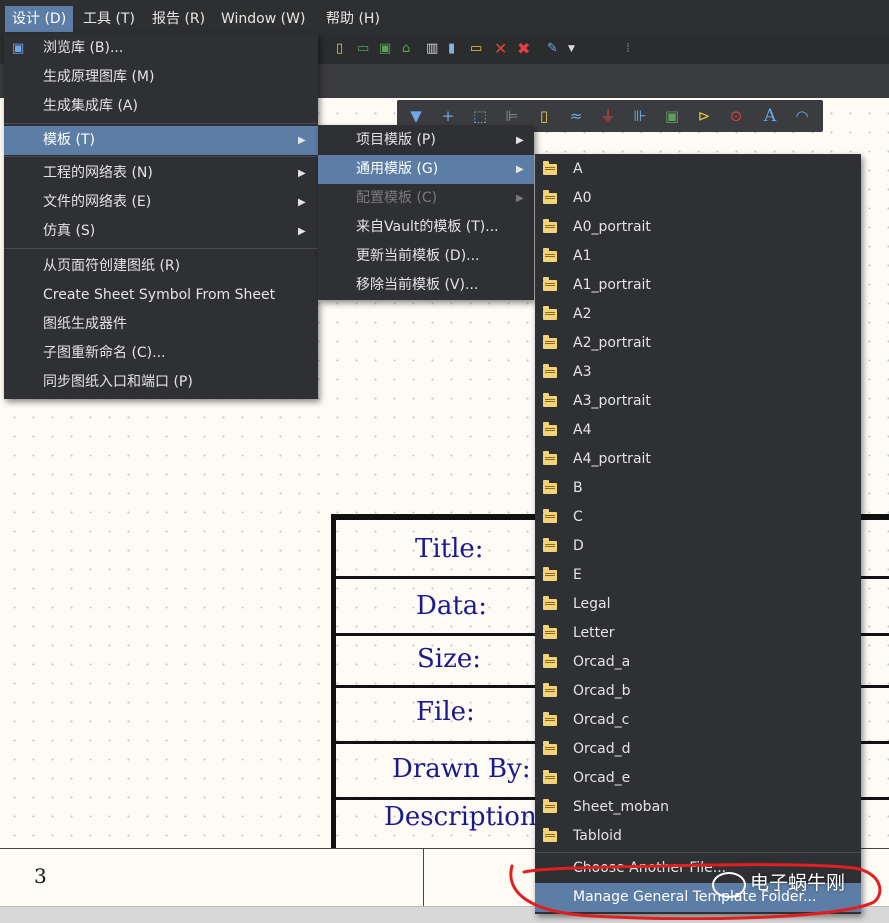  I want to click on template-item: C, so click(698, 517).